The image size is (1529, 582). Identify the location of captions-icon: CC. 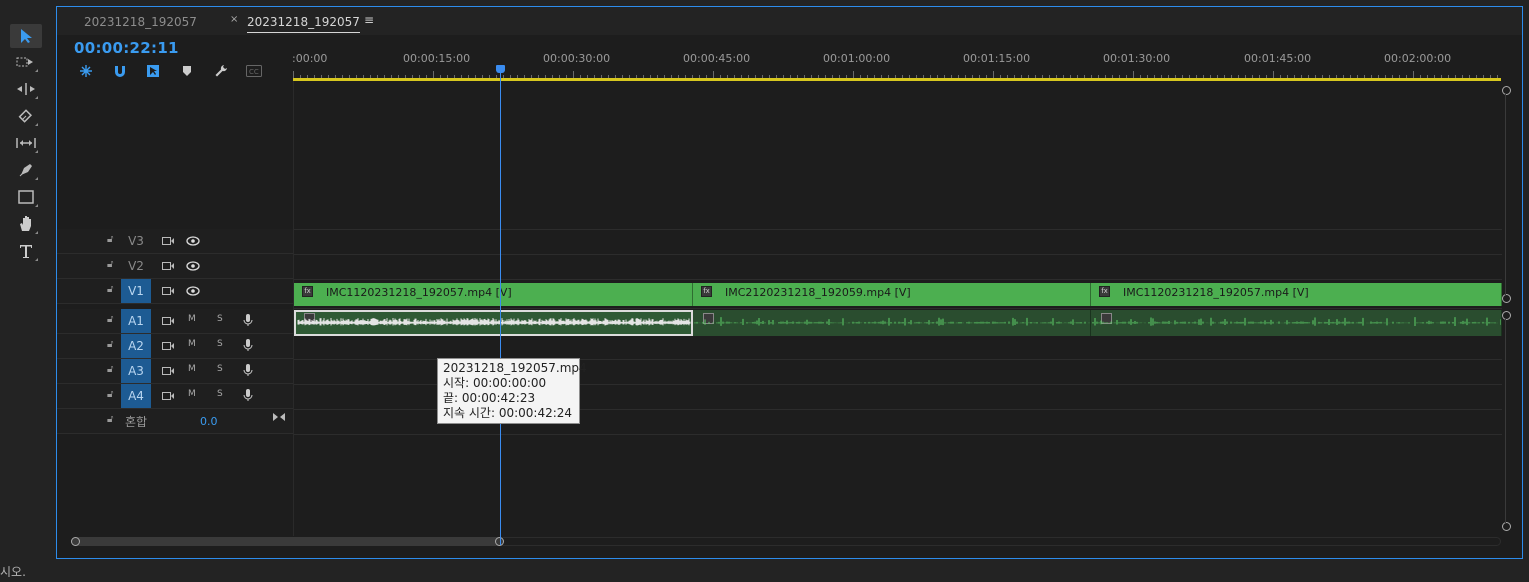
(254, 71).